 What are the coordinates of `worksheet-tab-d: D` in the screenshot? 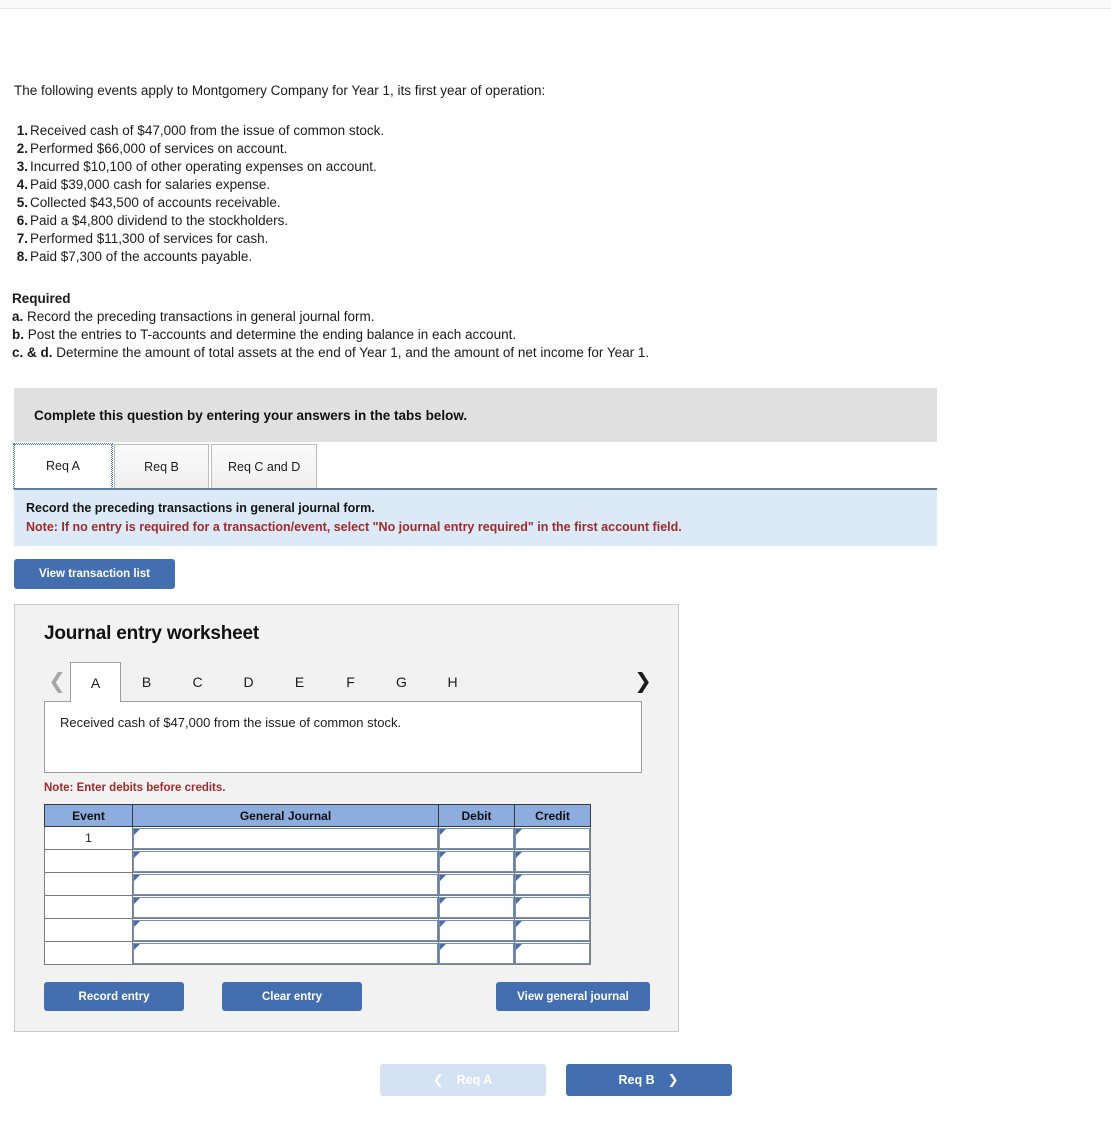 It's located at (248, 682).